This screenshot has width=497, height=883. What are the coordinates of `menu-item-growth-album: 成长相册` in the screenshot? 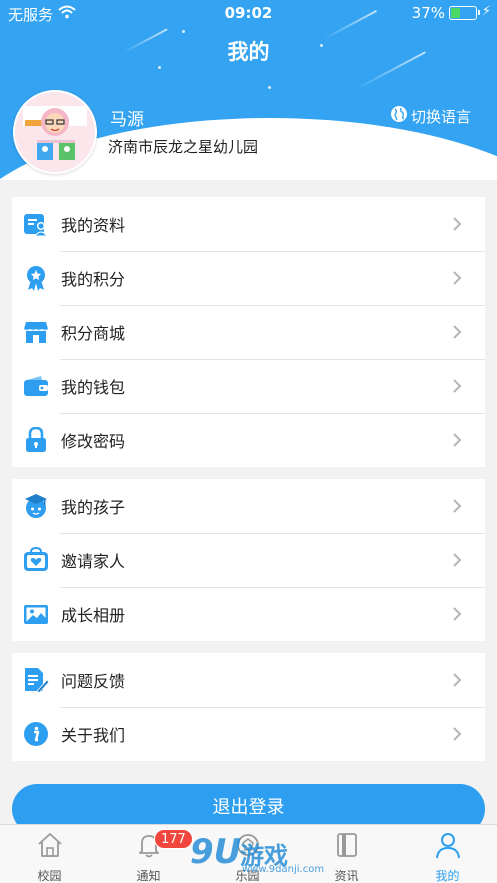 It's located at (248, 614).